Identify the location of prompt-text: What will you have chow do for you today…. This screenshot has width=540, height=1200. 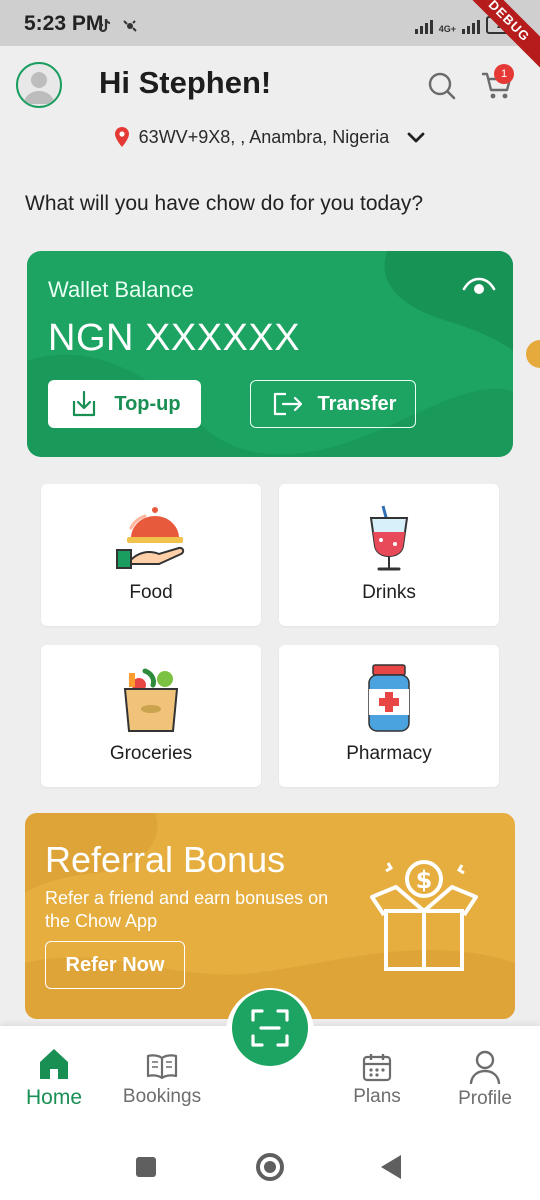
(224, 203).